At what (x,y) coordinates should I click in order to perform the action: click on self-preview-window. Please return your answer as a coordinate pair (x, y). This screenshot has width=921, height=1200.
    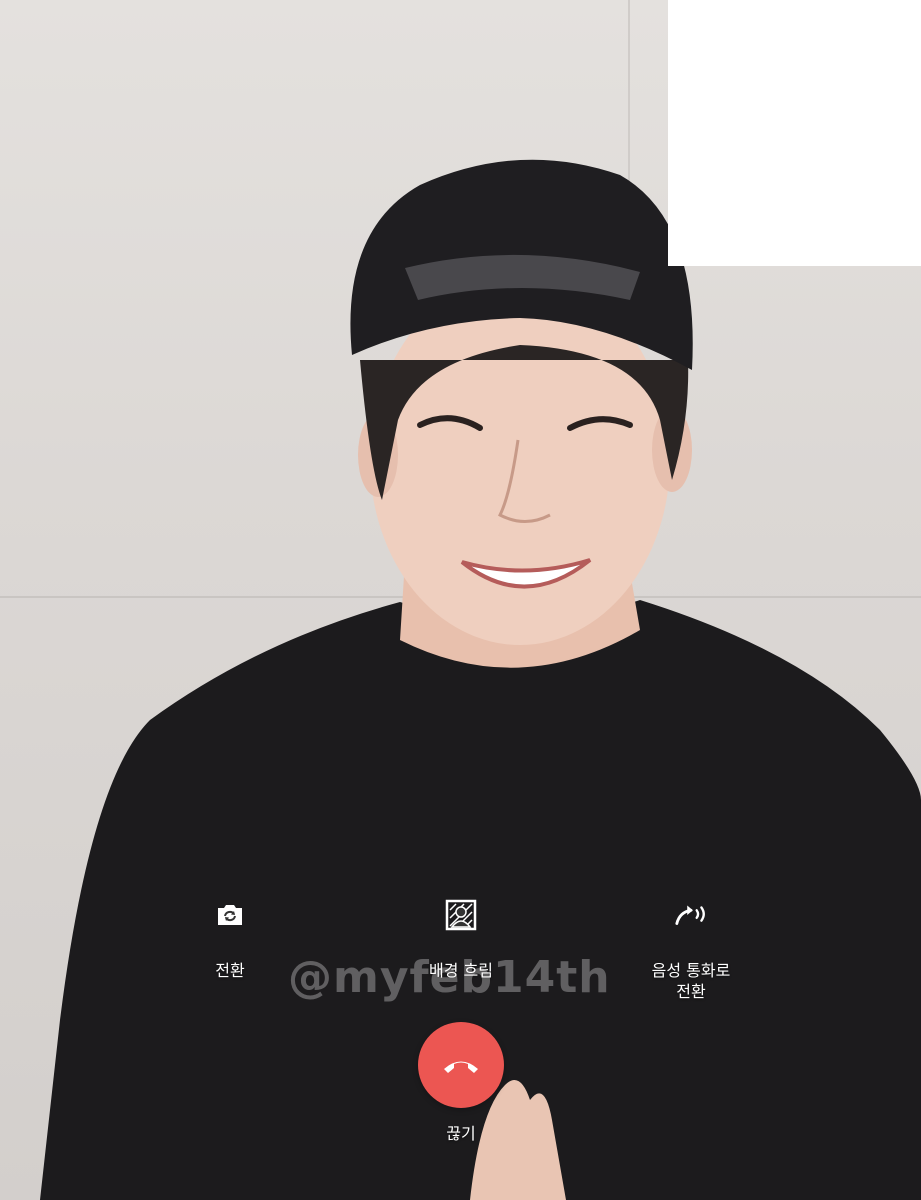
    Looking at the image, I should click on (794, 133).